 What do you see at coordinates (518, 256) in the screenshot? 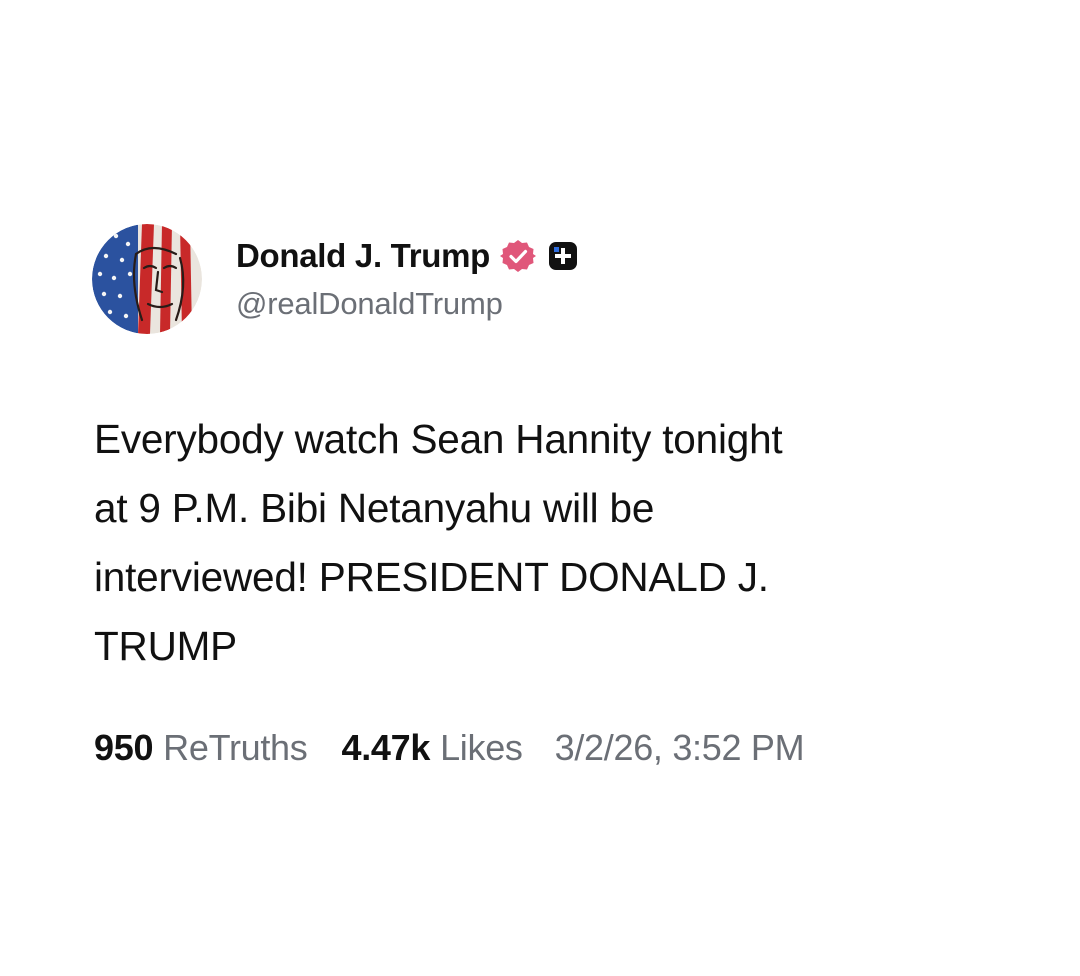
I see `verified-badge-icon` at bounding box center [518, 256].